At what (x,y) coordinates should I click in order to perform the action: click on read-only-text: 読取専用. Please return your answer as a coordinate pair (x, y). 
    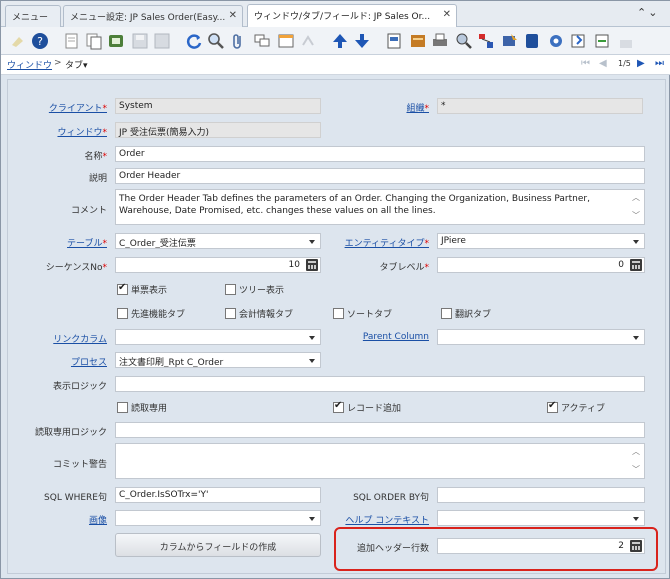
    Looking at the image, I should click on (149, 409).